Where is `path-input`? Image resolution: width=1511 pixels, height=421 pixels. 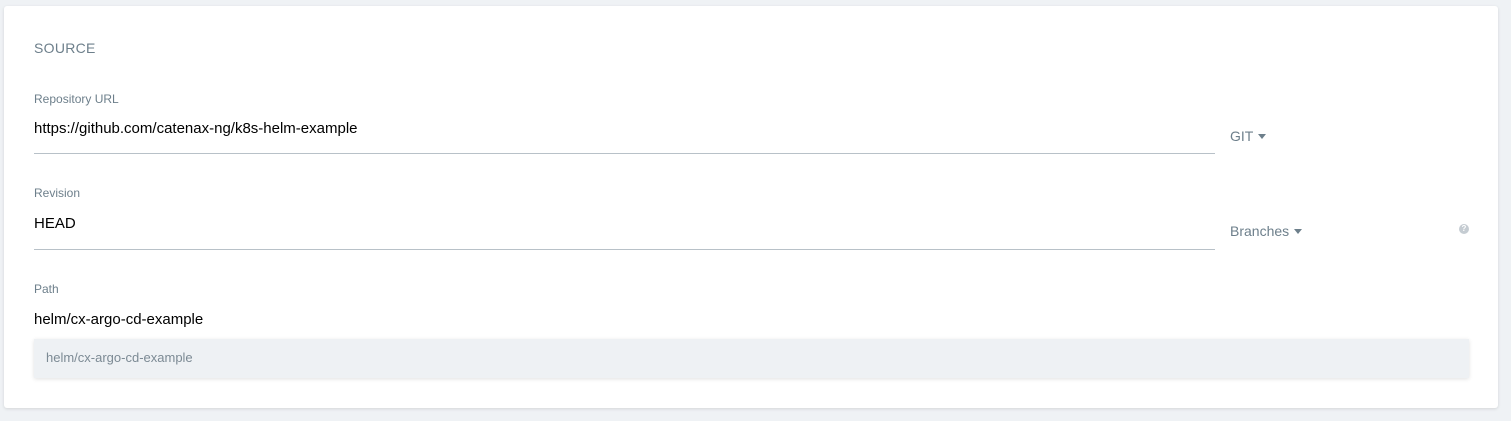
path-input is located at coordinates (624, 319).